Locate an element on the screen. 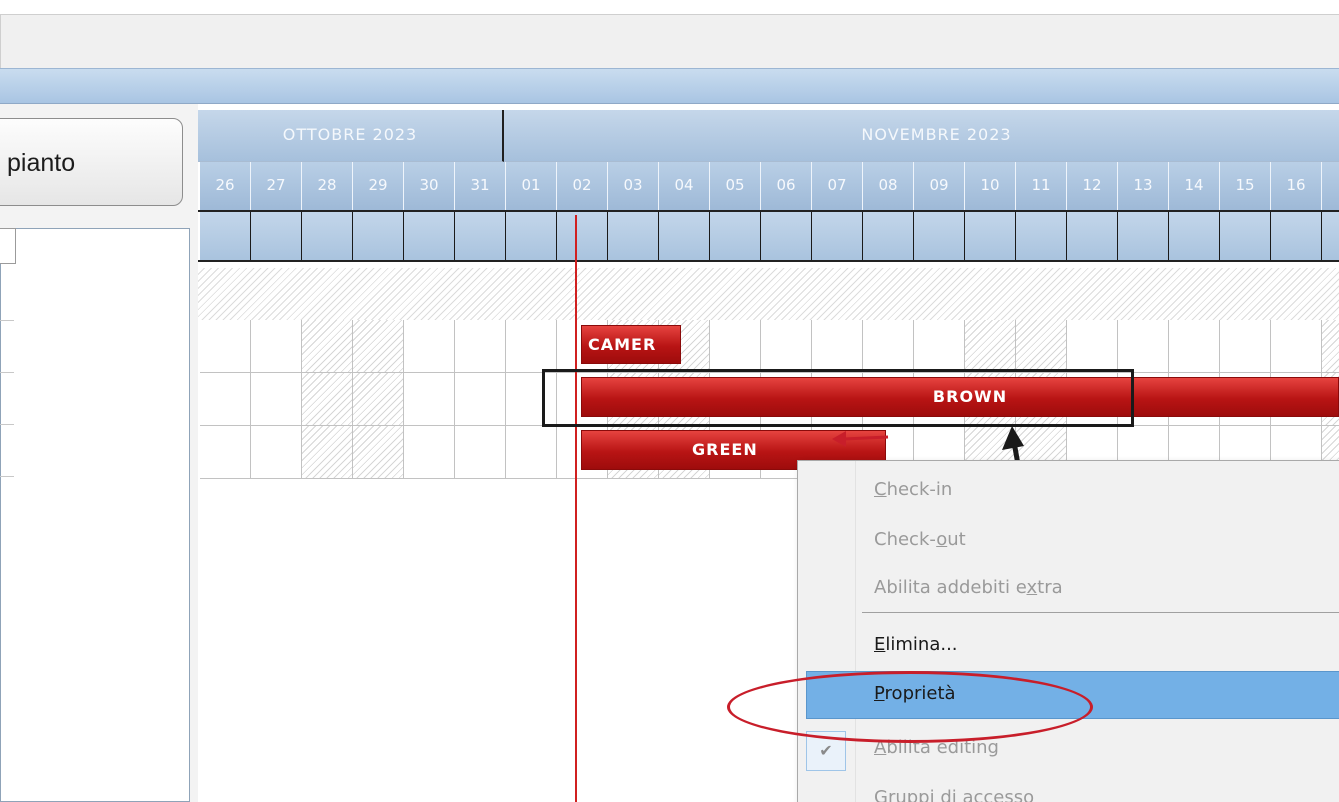  day-header: 15 is located at coordinates (1245, 186).